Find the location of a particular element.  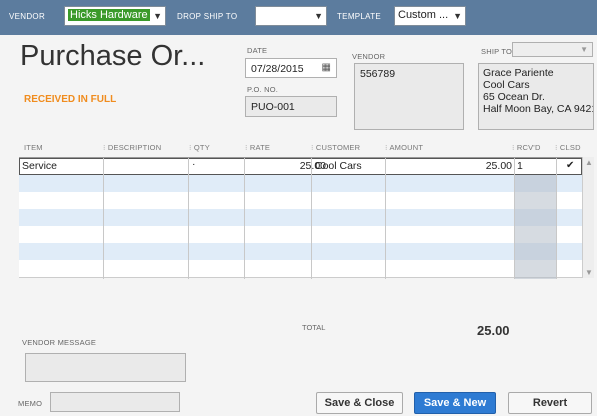

memo-label: MEMO is located at coordinates (30, 403).